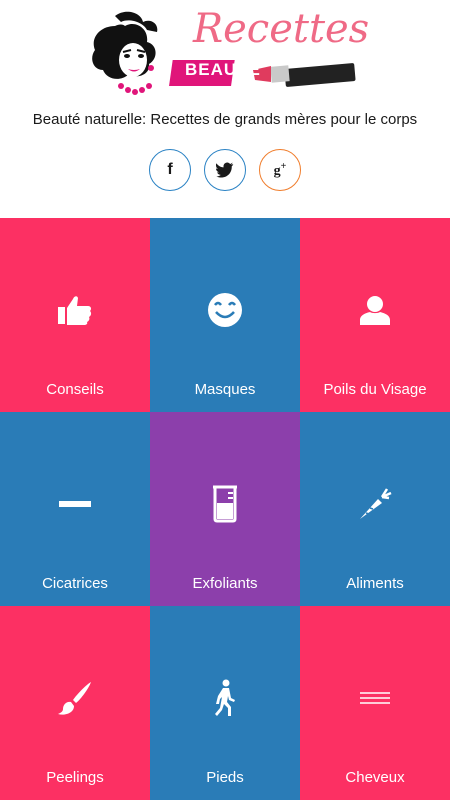 Image resolution: width=450 pixels, height=800 pixels. I want to click on site-logo: Recettes BEAUTÉ, so click(227, 57).